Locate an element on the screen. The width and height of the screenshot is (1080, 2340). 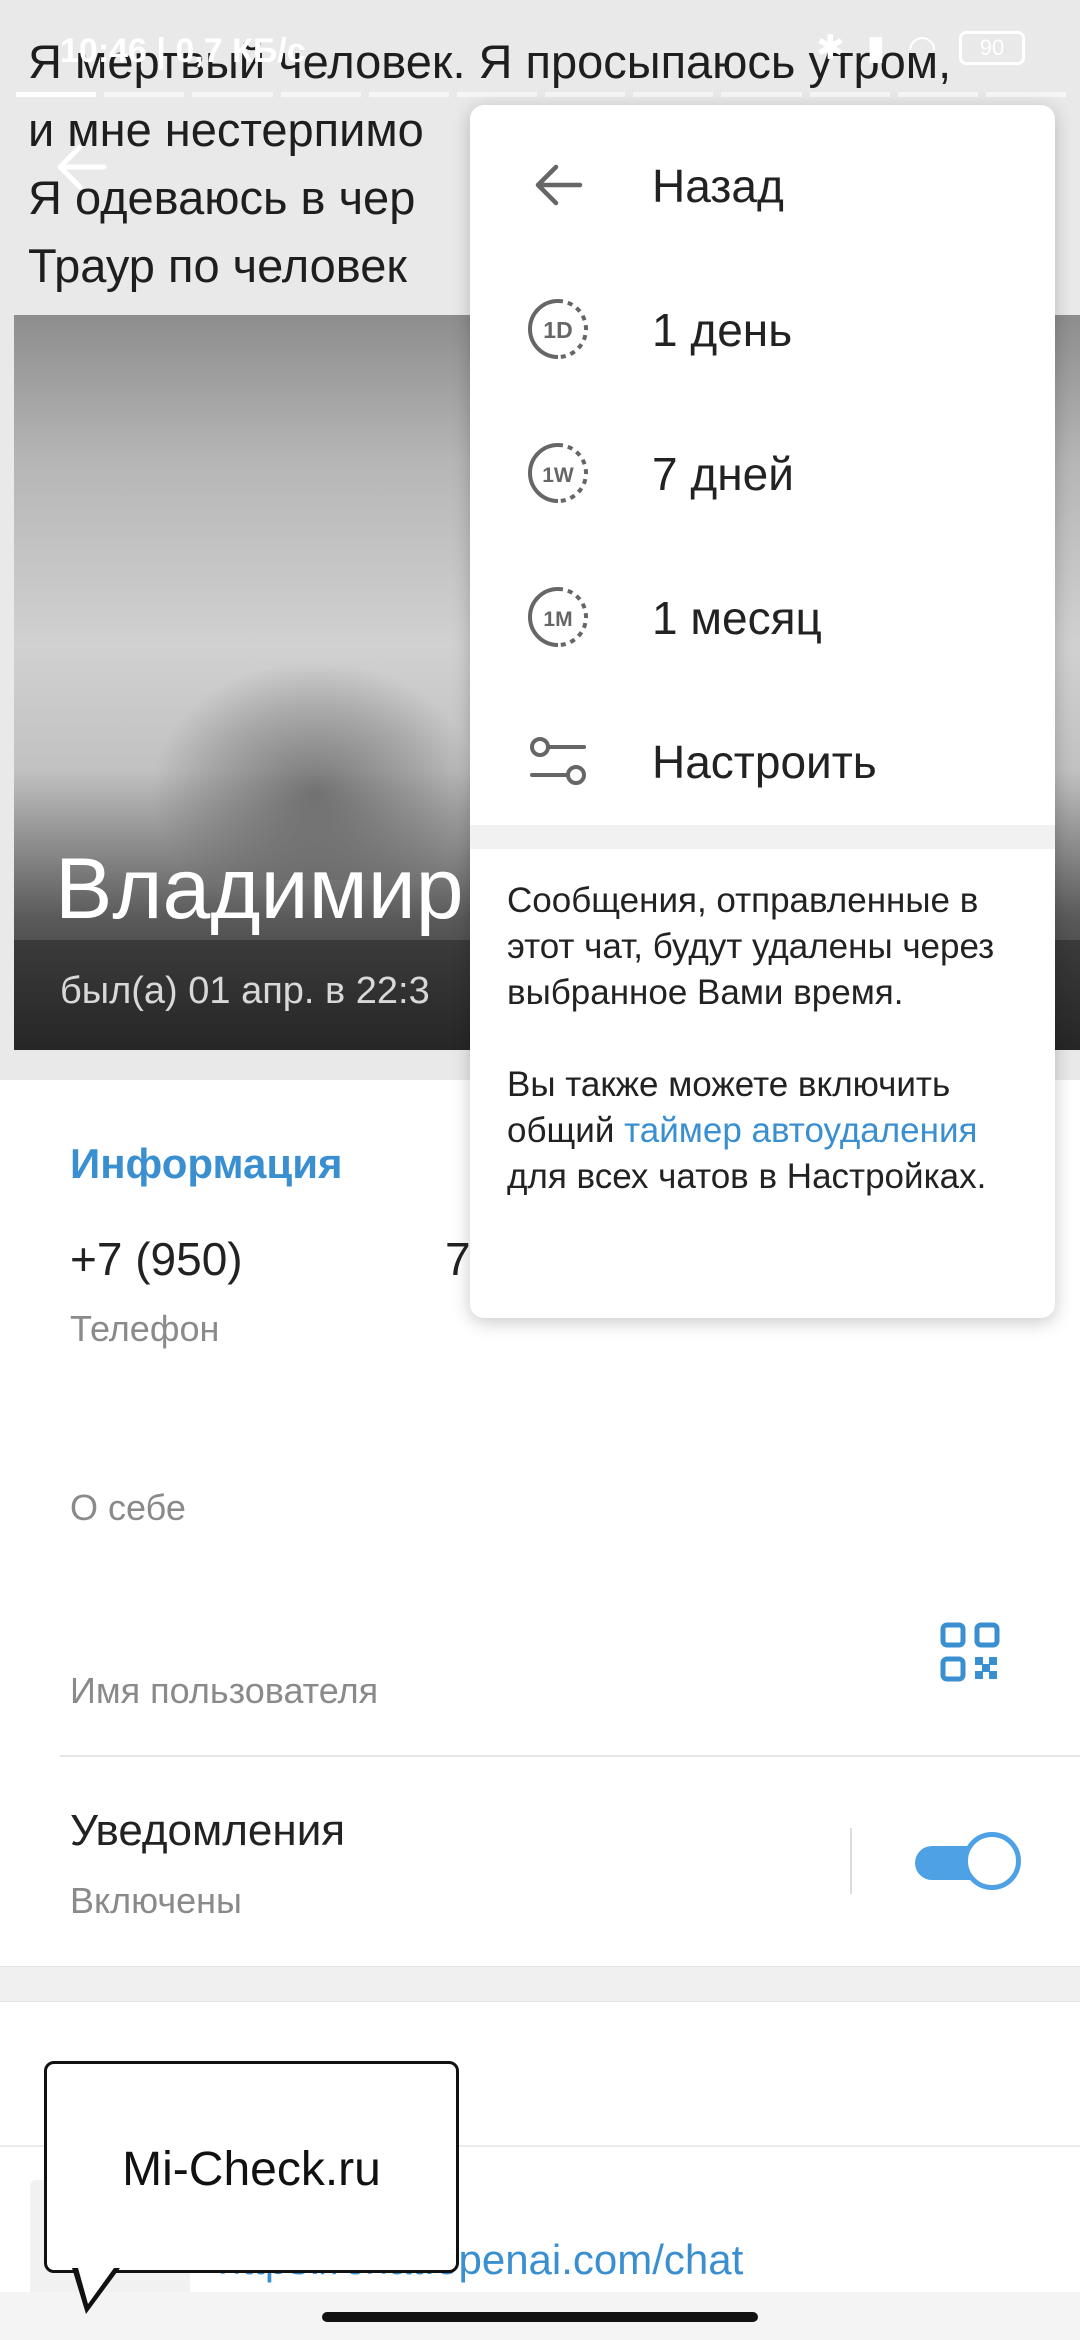
menu-item-1-day: 1D 1 день is located at coordinates (762, 329).